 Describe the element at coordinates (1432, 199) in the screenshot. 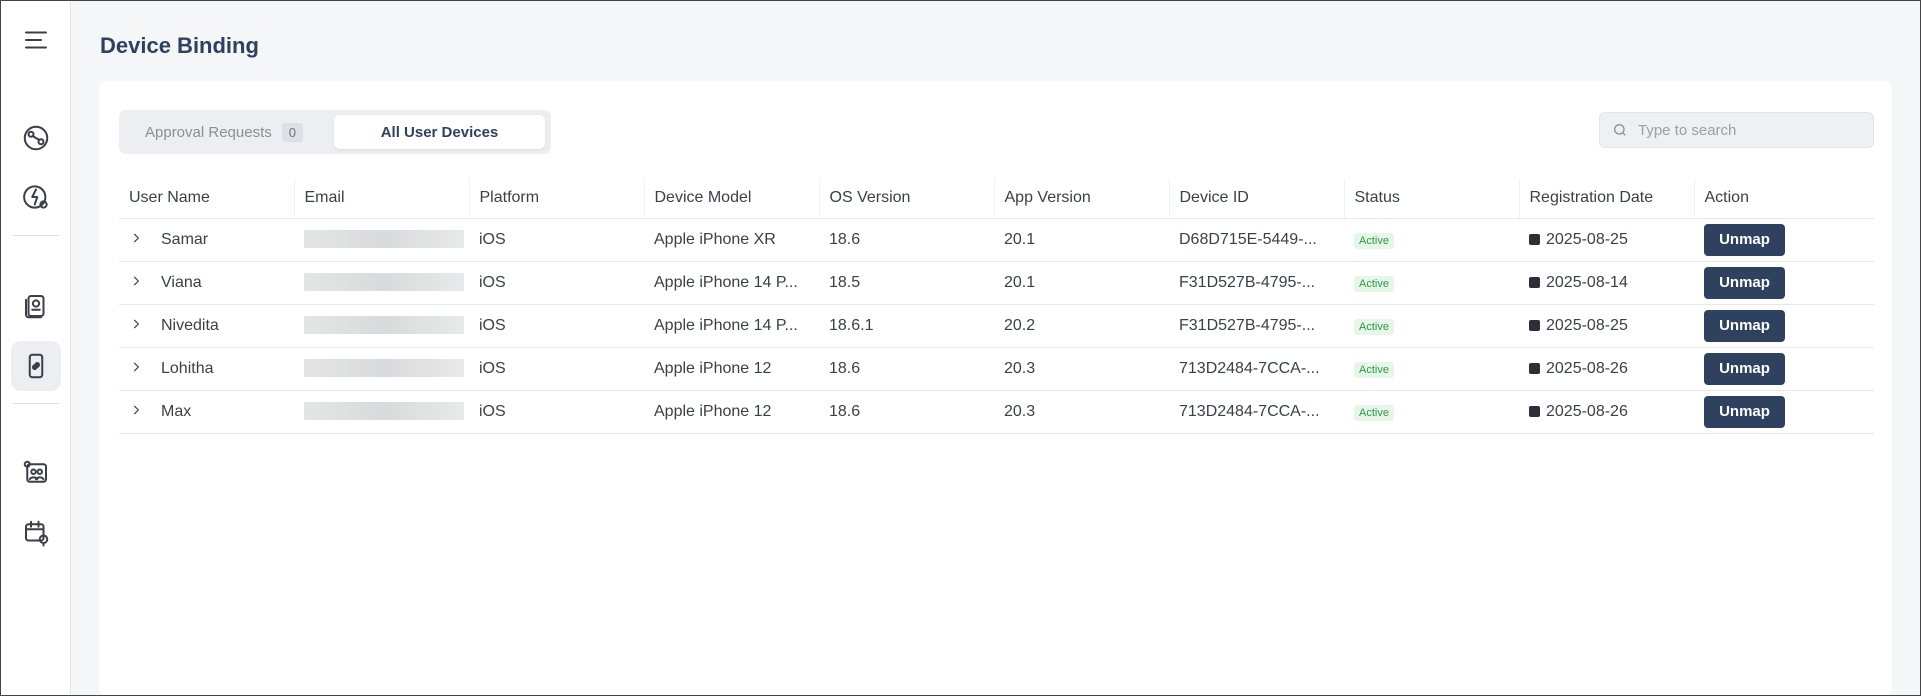

I see `col-header-status: Status` at that location.